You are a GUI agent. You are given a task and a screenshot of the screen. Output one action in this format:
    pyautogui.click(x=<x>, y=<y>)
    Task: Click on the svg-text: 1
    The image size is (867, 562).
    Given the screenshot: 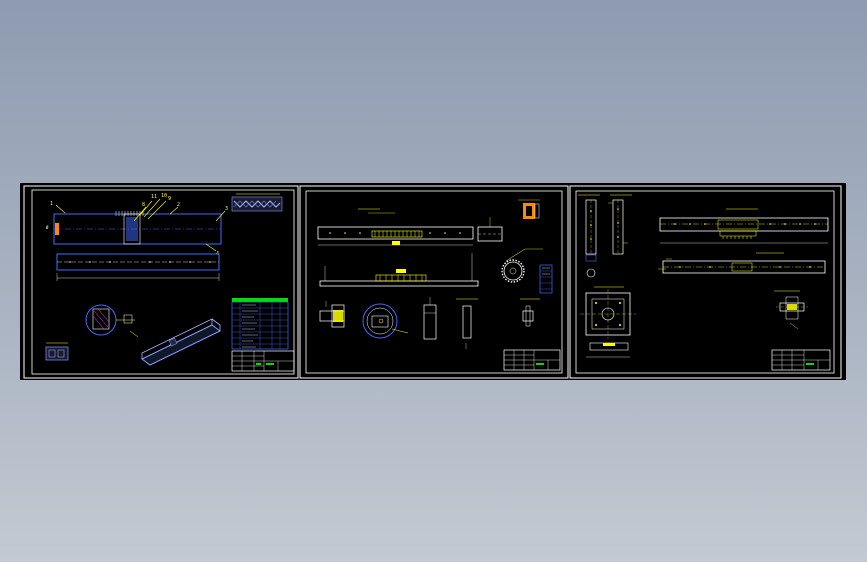 What is the action you would take?
    pyautogui.click(x=51, y=204)
    